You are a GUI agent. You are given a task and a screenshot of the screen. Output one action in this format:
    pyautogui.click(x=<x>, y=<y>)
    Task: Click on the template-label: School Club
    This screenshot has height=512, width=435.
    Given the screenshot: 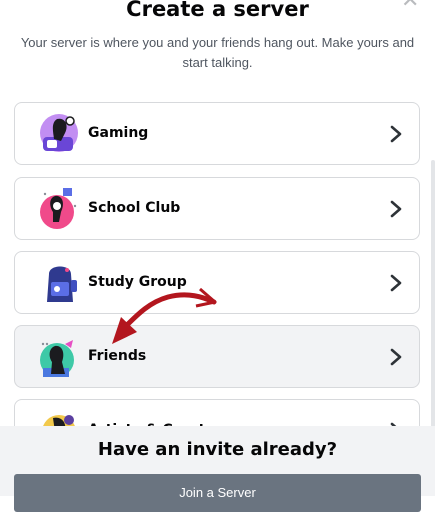 What is the action you would take?
    pyautogui.click(x=134, y=208)
    